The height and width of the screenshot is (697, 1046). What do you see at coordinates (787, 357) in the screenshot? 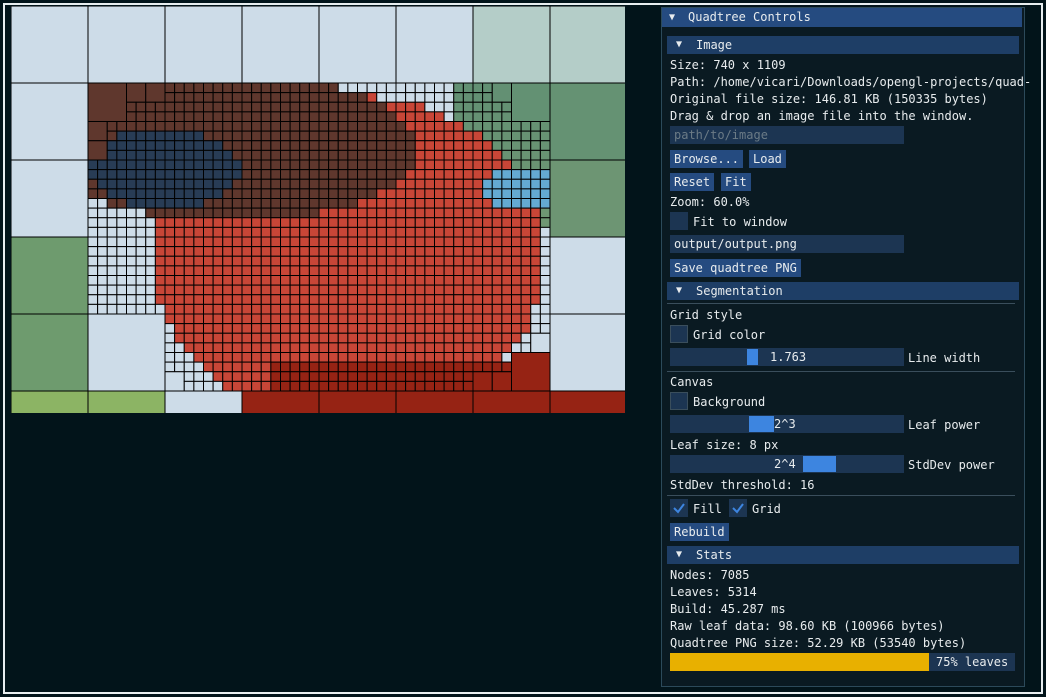
I see `line-width-slider: 1.763` at bounding box center [787, 357].